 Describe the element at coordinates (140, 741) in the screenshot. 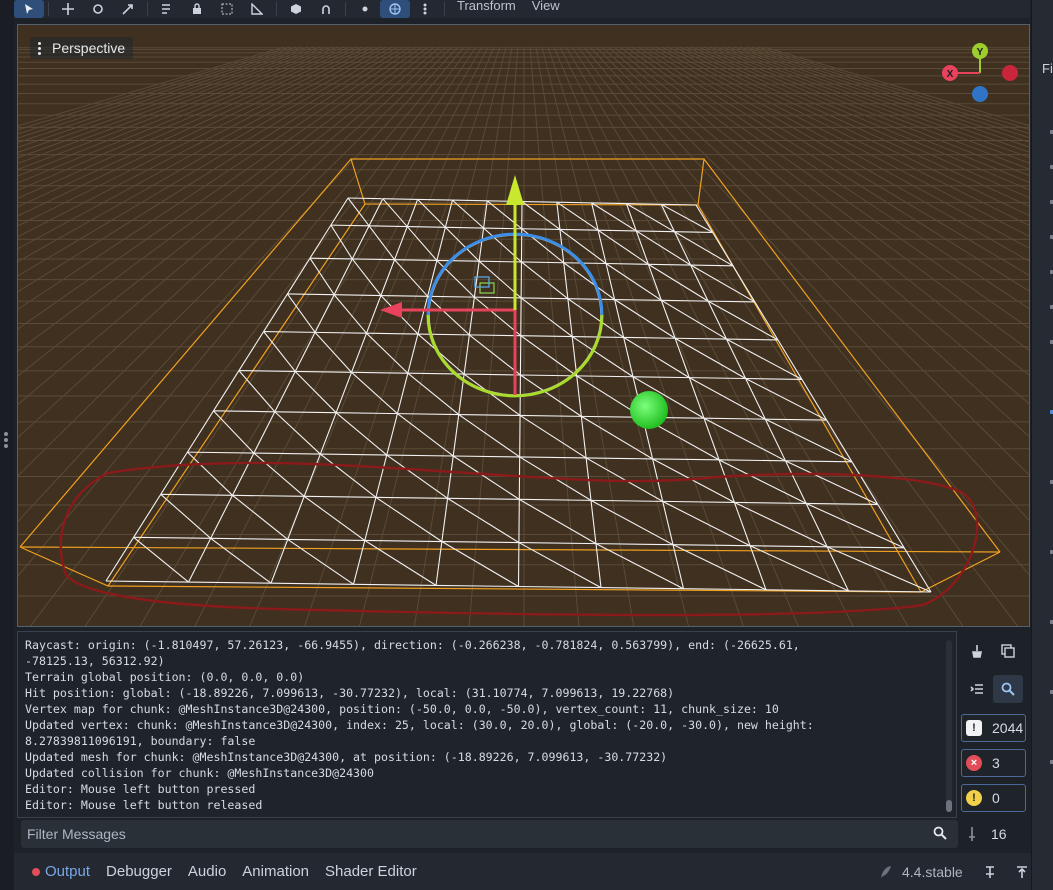

I see `log-line: 8.27839811096191, boundary: false` at that location.